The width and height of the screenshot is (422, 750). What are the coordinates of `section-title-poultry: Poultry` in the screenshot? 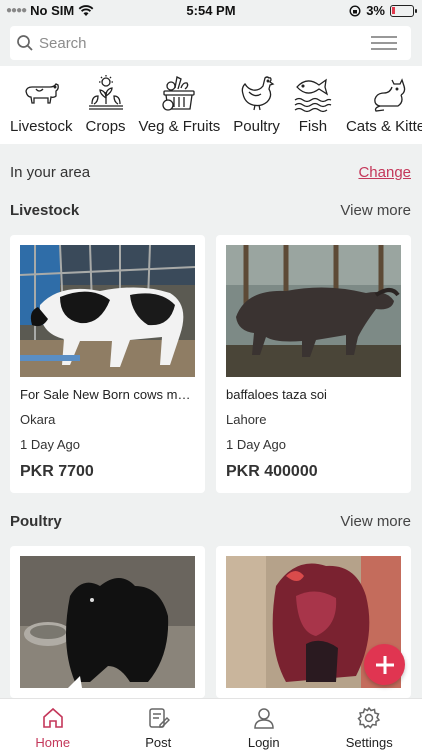 It's located at (36, 521).